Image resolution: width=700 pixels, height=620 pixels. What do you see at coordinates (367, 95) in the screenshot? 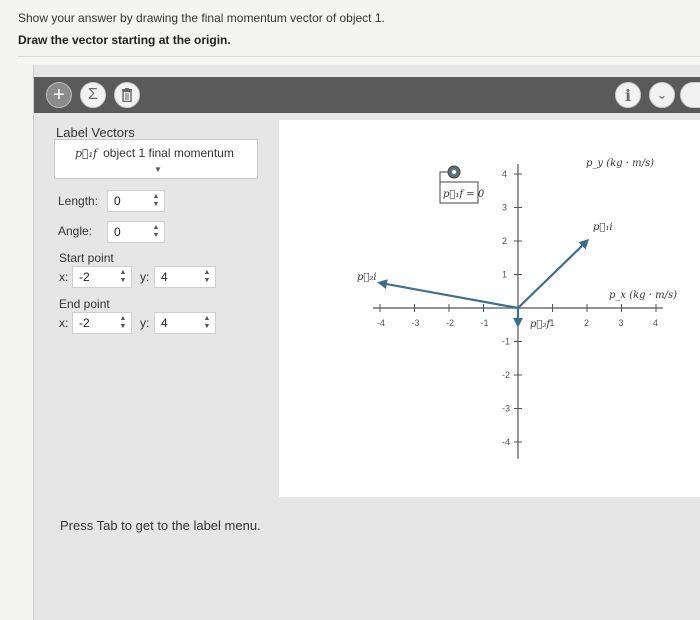
I see `toolbar: + Σ i ⌄` at bounding box center [367, 95].